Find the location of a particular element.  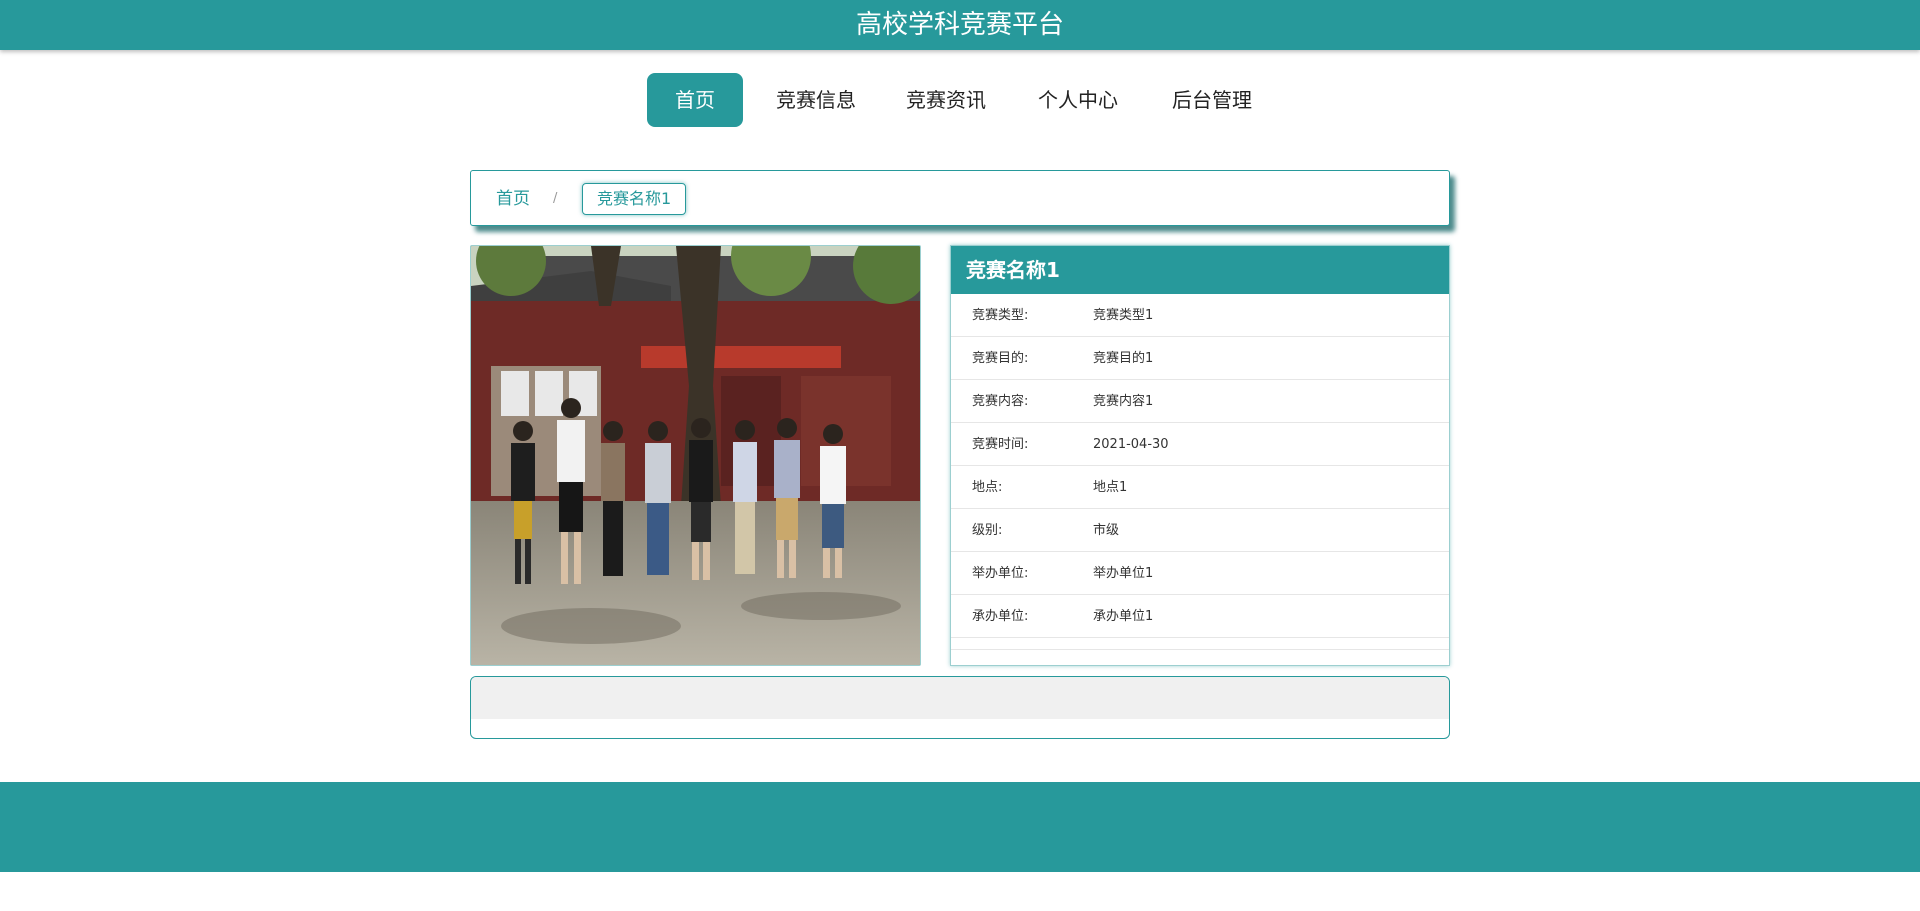

detail-row-type: 竞赛类型: 竞赛类型1 is located at coordinates (1200, 315).